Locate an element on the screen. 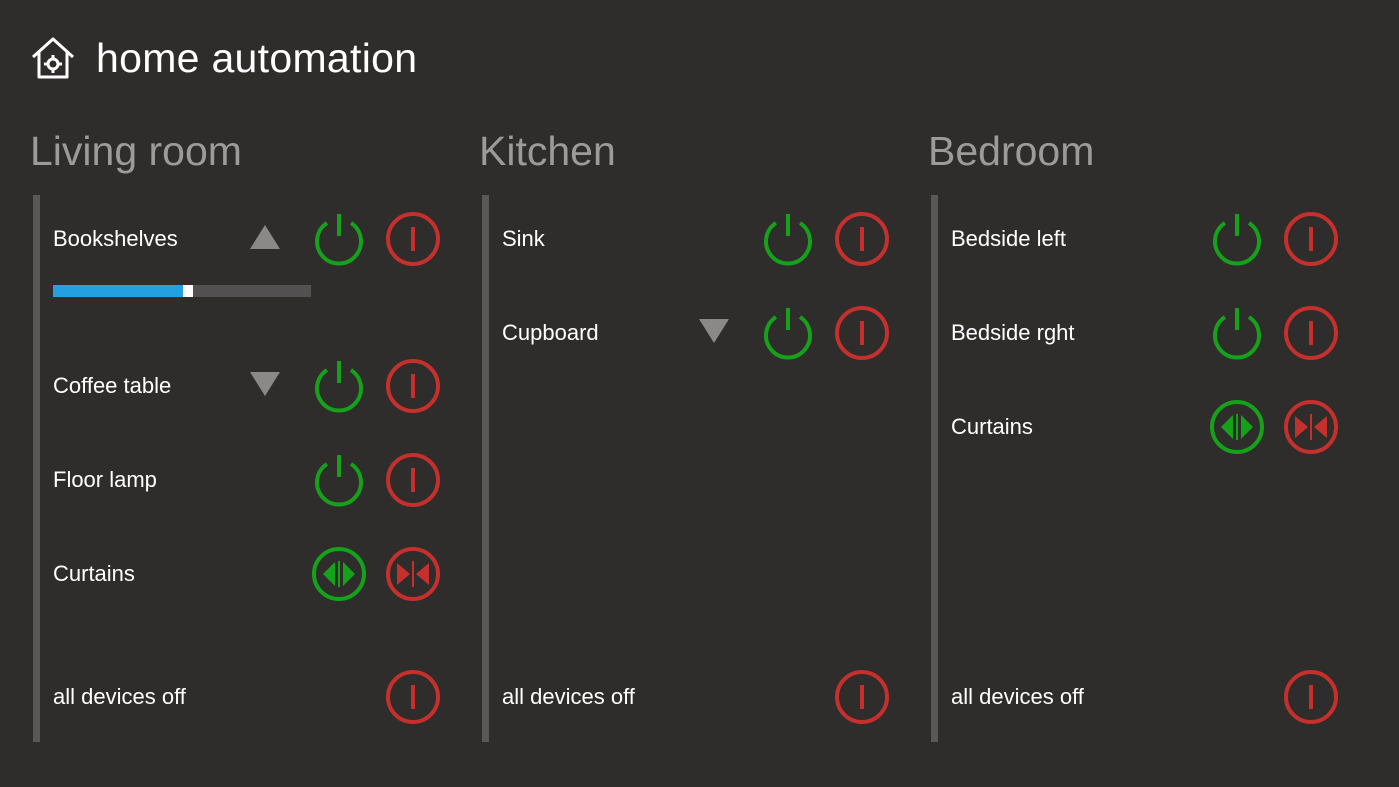 This screenshot has height=787, width=1399. app-header: home automation is located at coordinates (223, 58).